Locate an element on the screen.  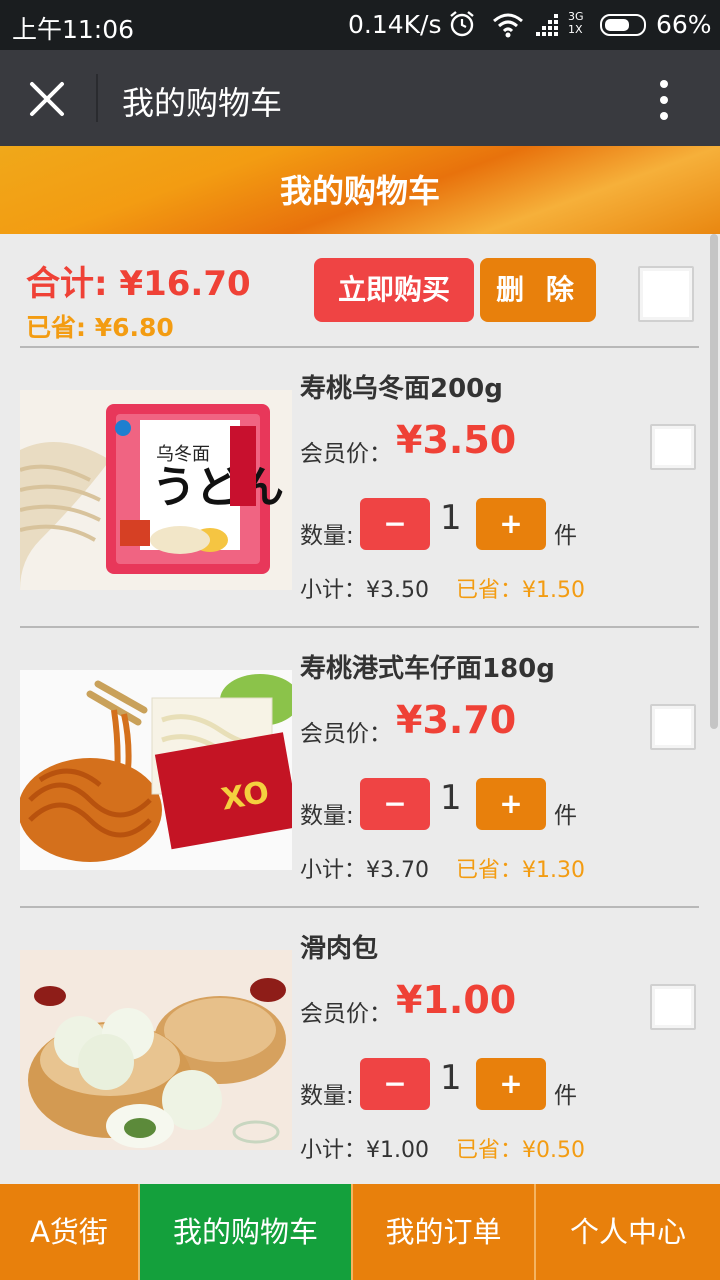
member-price: ¥3.50 is located at coordinates (456, 440).